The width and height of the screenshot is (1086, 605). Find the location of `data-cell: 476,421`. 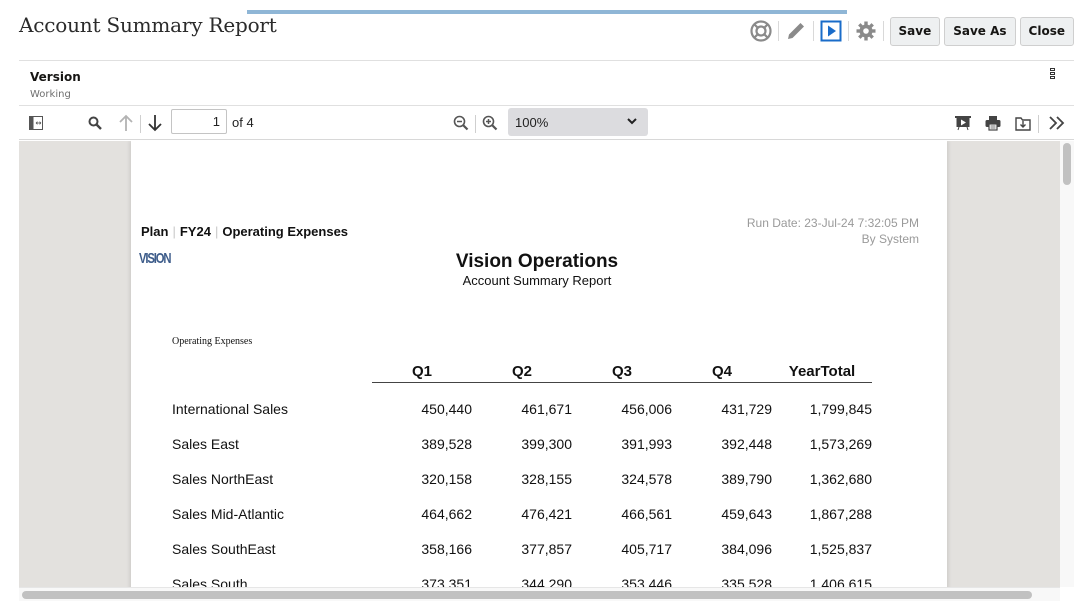

data-cell: 476,421 is located at coordinates (546, 514).